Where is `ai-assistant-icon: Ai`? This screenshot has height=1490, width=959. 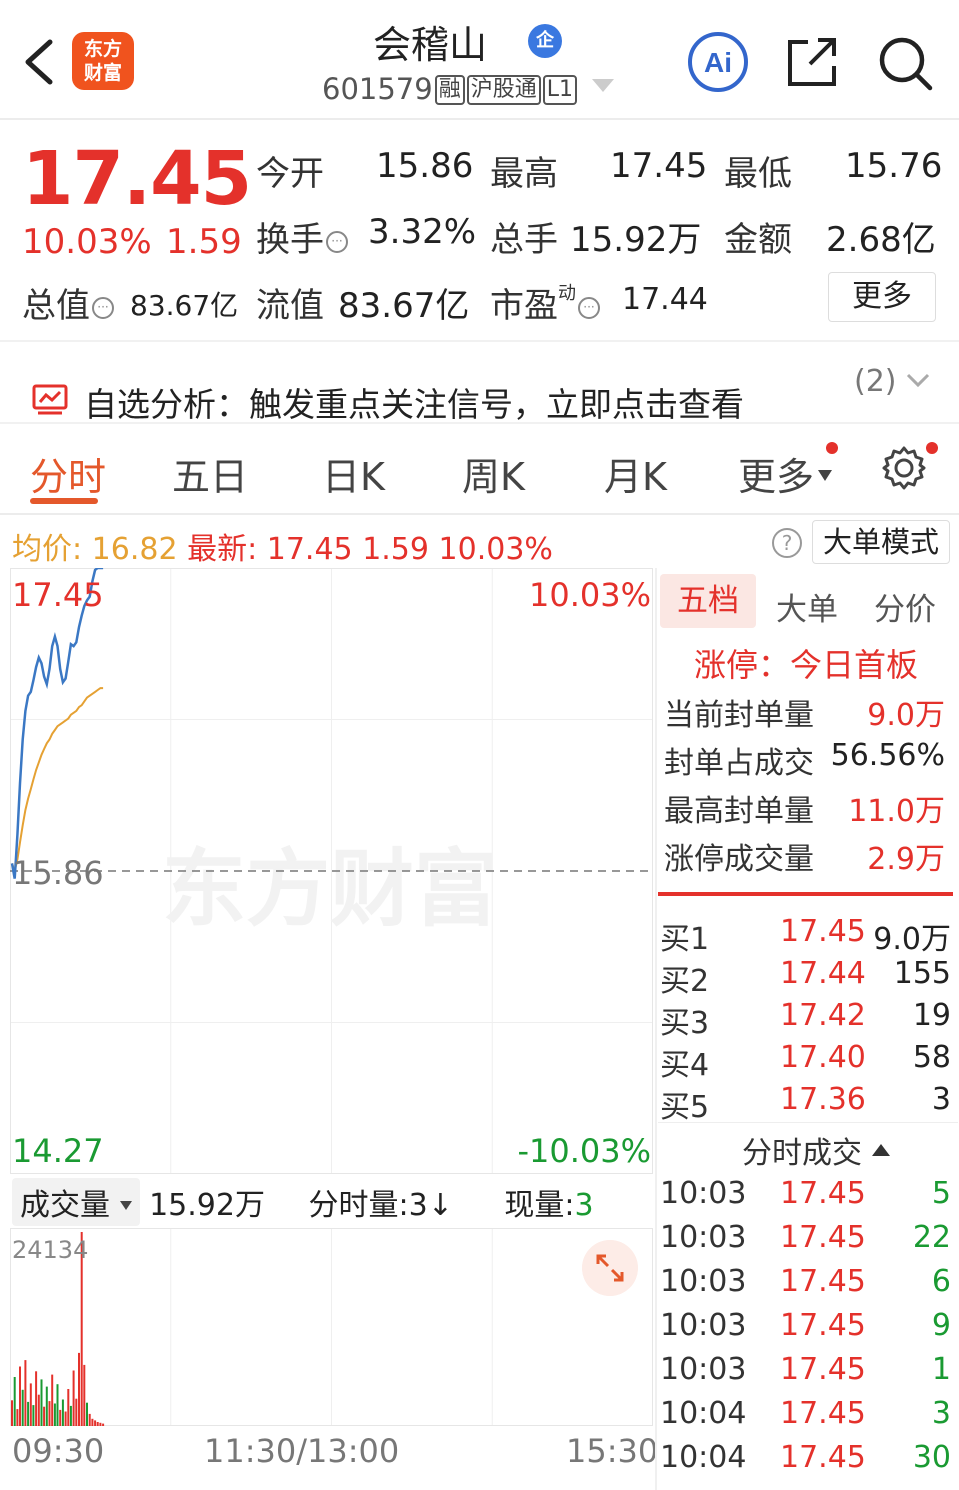 ai-assistant-icon: Ai is located at coordinates (718, 62).